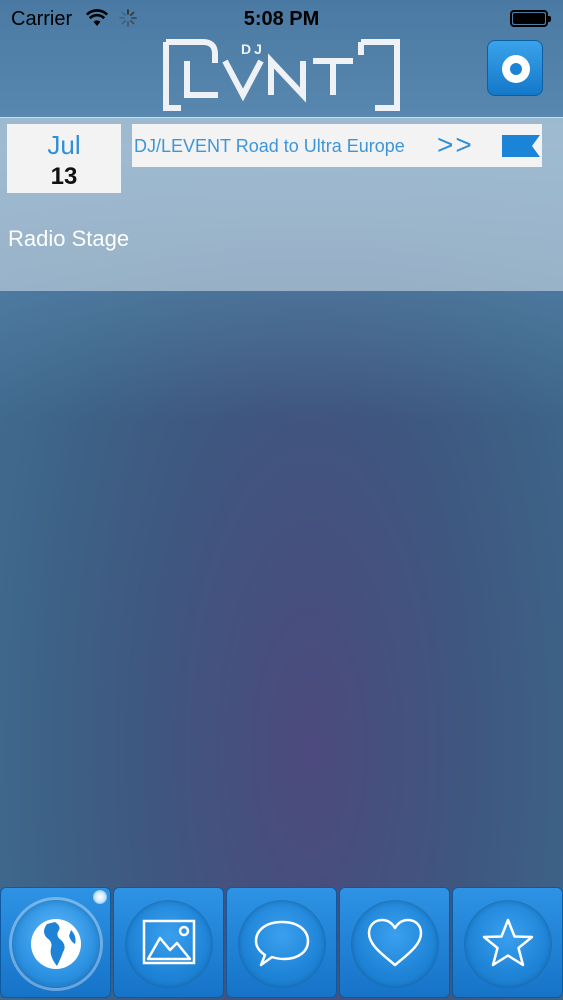  I want to click on more-chevron-icon: >>, so click(455, 145).